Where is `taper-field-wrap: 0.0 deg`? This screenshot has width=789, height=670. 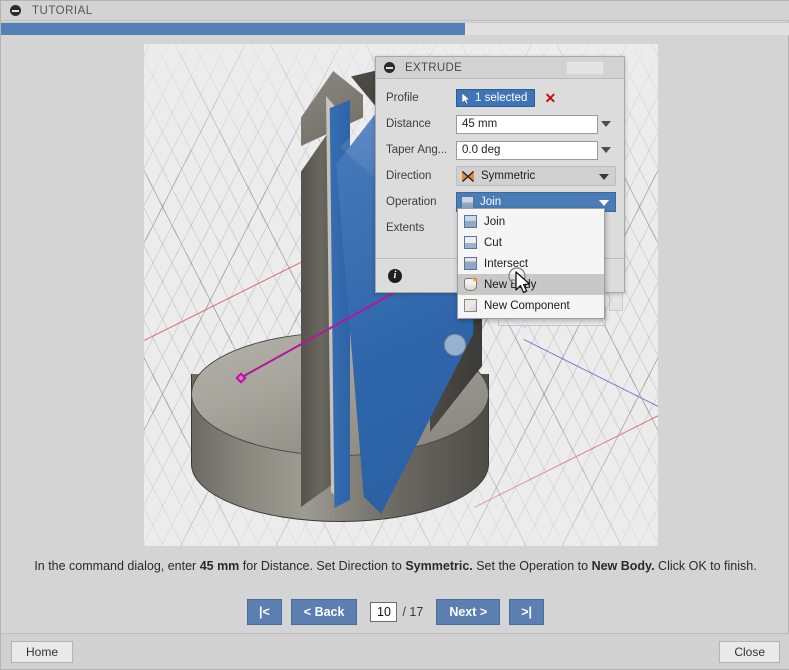
taper-field-wrap: 0.0 deg is located at coordinates (540, 150).